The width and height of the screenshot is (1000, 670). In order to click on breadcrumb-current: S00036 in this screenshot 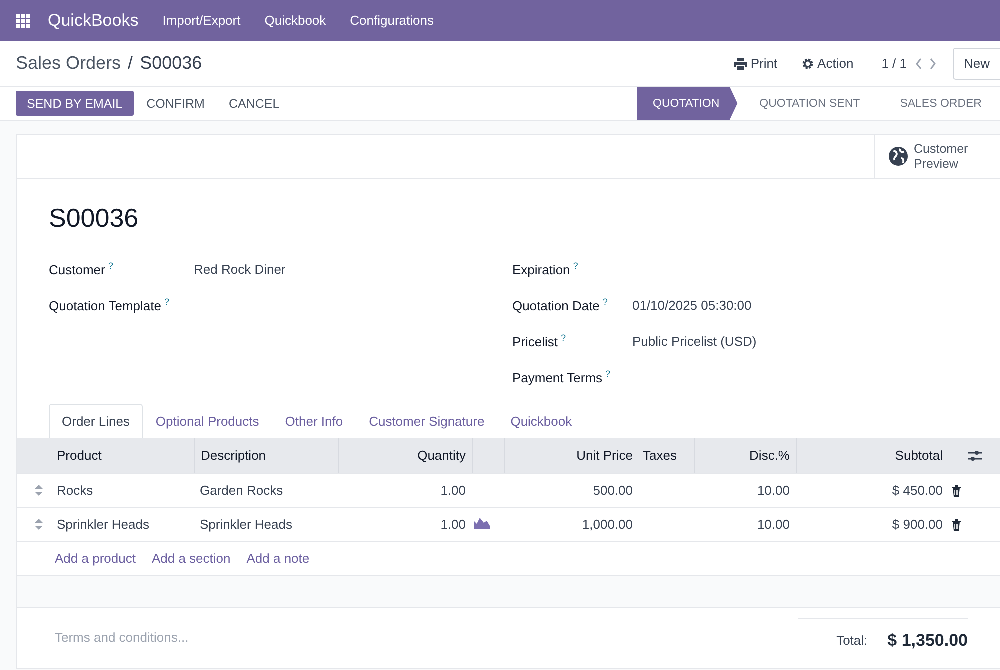, I will do `click(171, 63)`.